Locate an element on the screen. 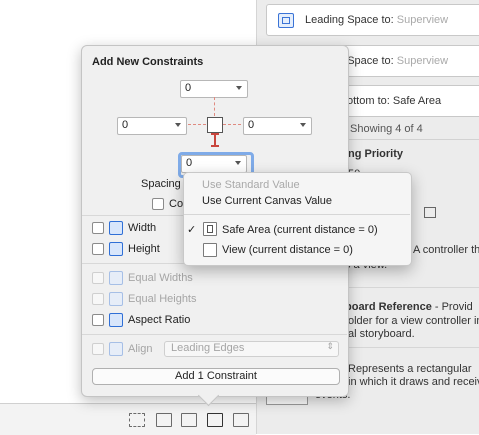 The image size is (479, 435). align-value: Leading Edges is located at coordinates (208, 348).